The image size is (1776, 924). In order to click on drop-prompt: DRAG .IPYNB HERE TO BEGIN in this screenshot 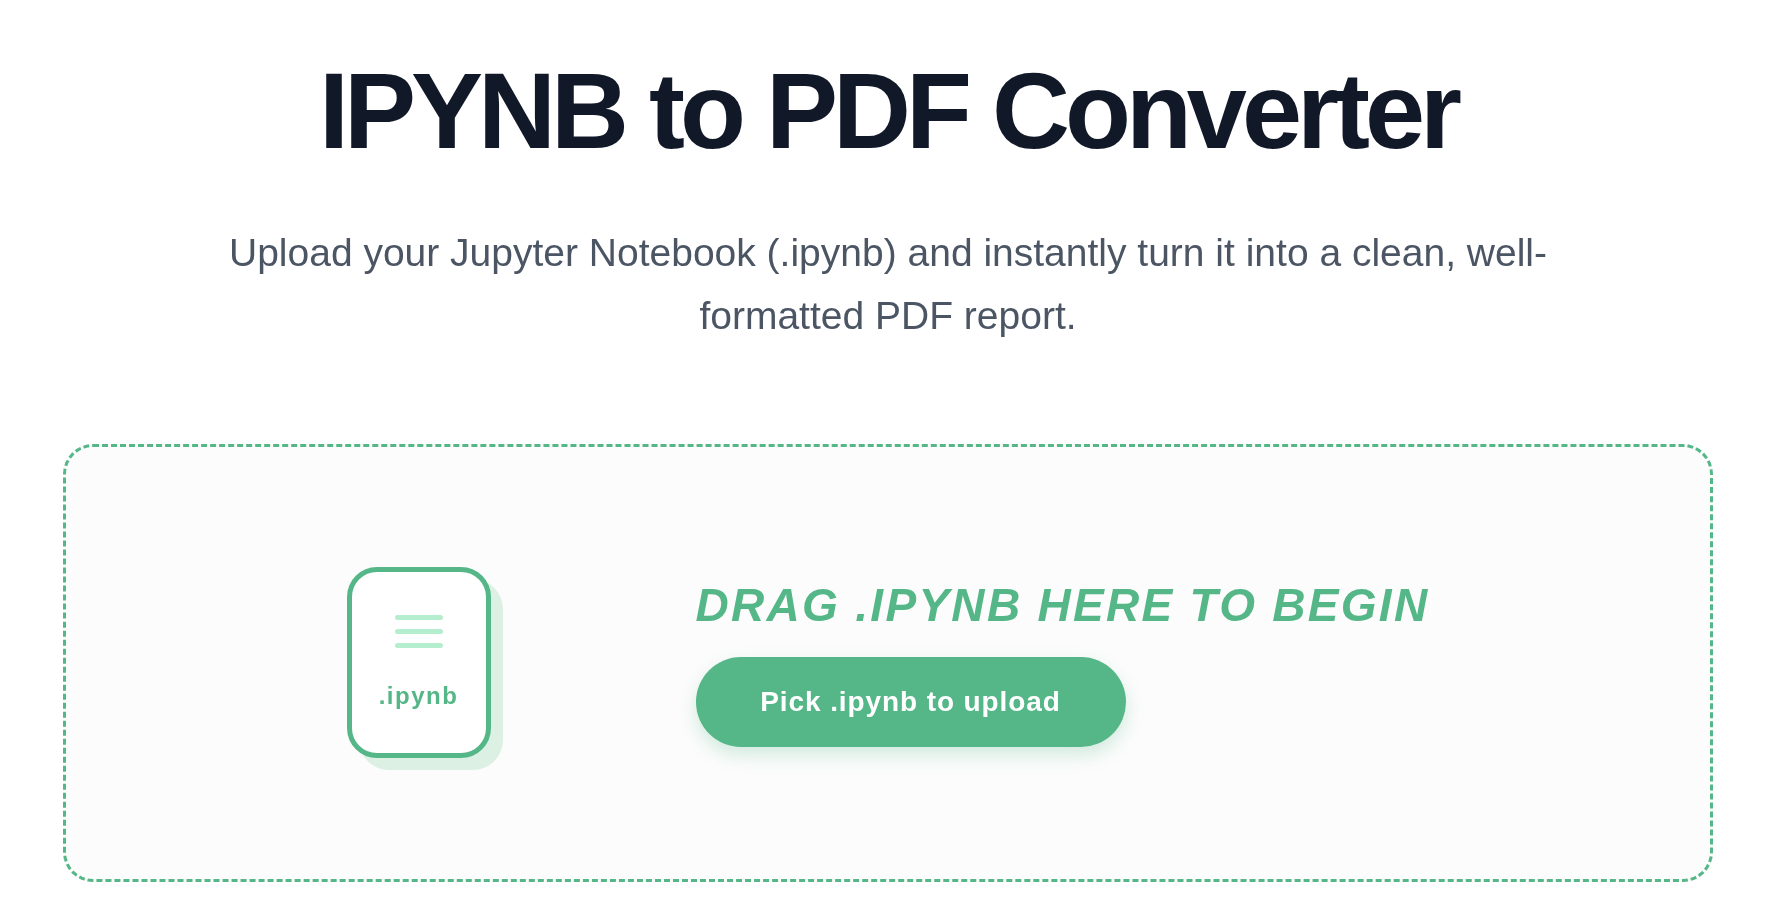, I will do `click(1062, 606)`.